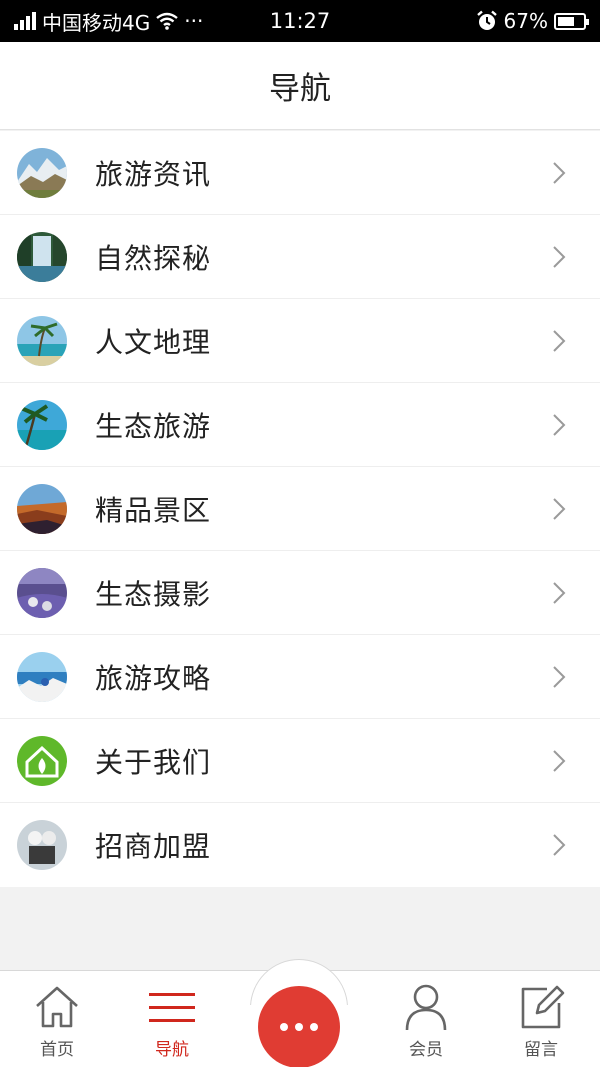 This screenshot has width=600, height=1067. Describe the element at coordinates (42, 172) in the screenshot. I see `mountain-photo-icon` at that location.